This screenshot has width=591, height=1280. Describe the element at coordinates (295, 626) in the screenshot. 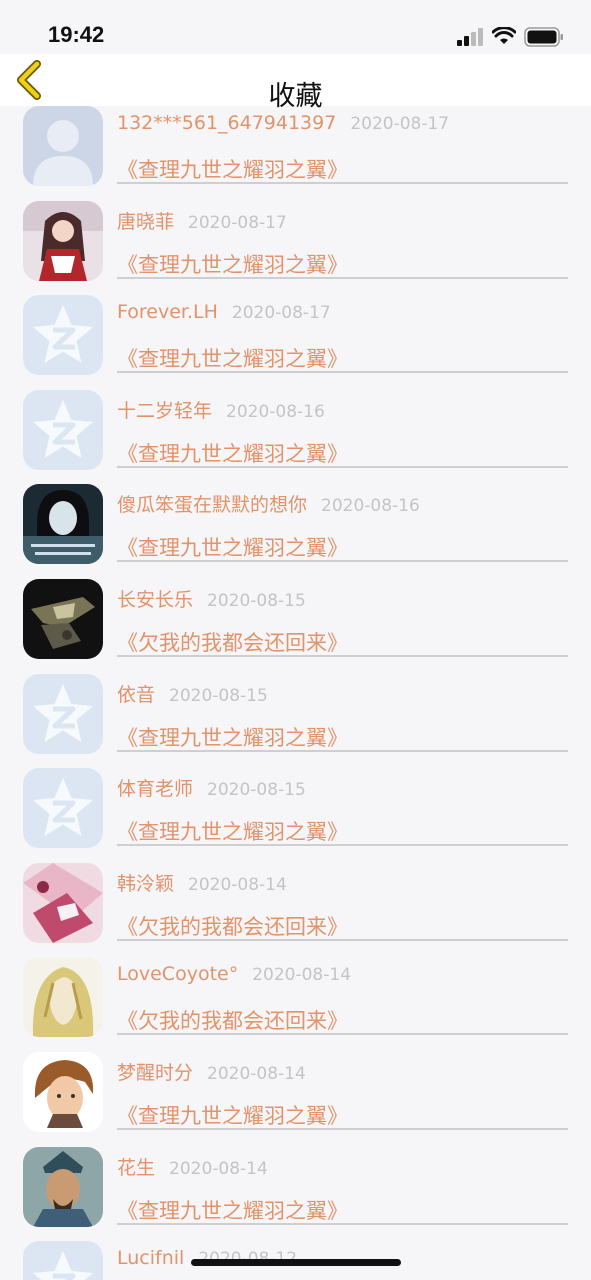

I see `list-item: 长安长乐 2020-08-15 《欠我的我都会还回来》` at that location.